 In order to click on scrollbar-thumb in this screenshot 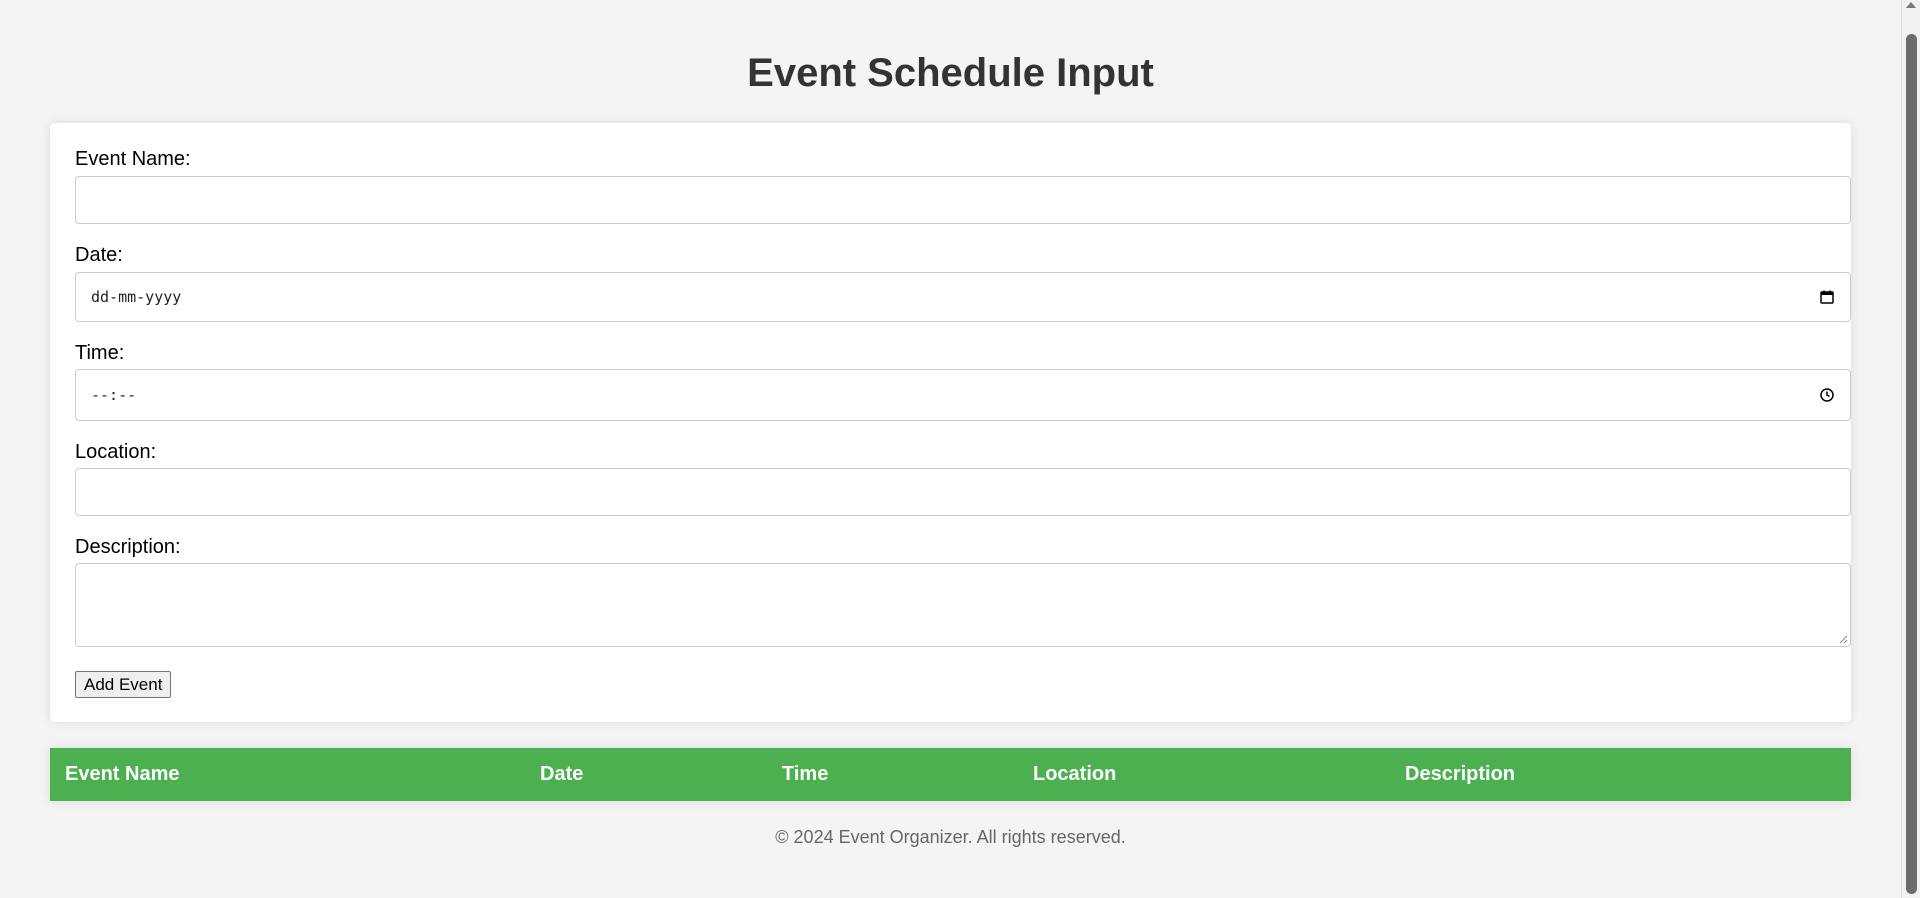, I will do `click(1911, 464)`.